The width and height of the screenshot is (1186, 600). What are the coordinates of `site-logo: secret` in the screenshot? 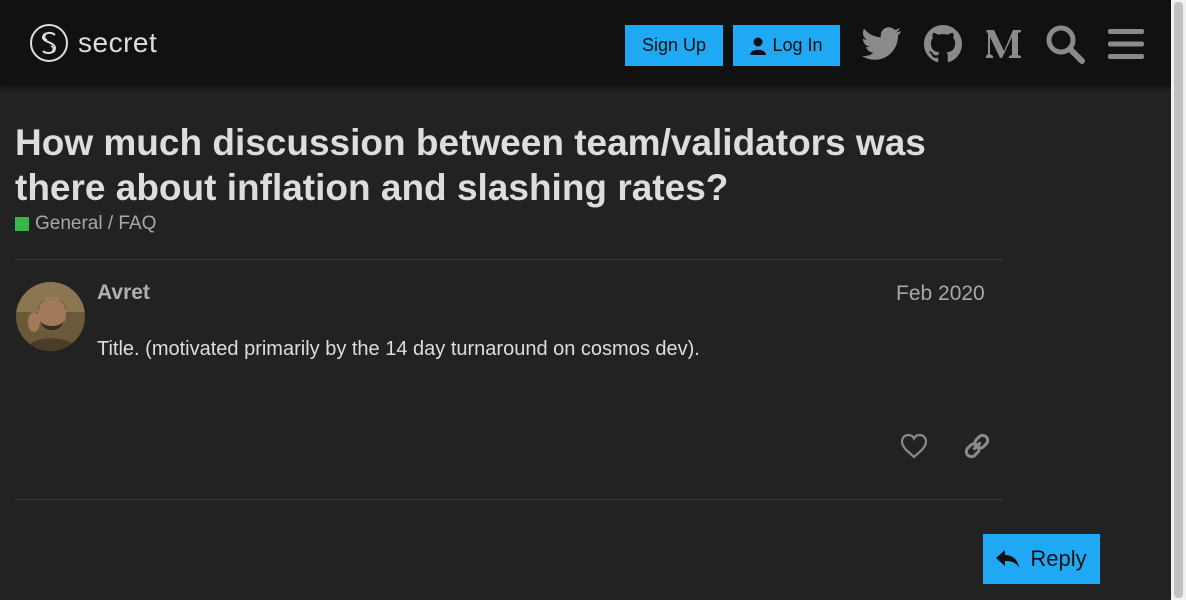 It's located at (93, 43).